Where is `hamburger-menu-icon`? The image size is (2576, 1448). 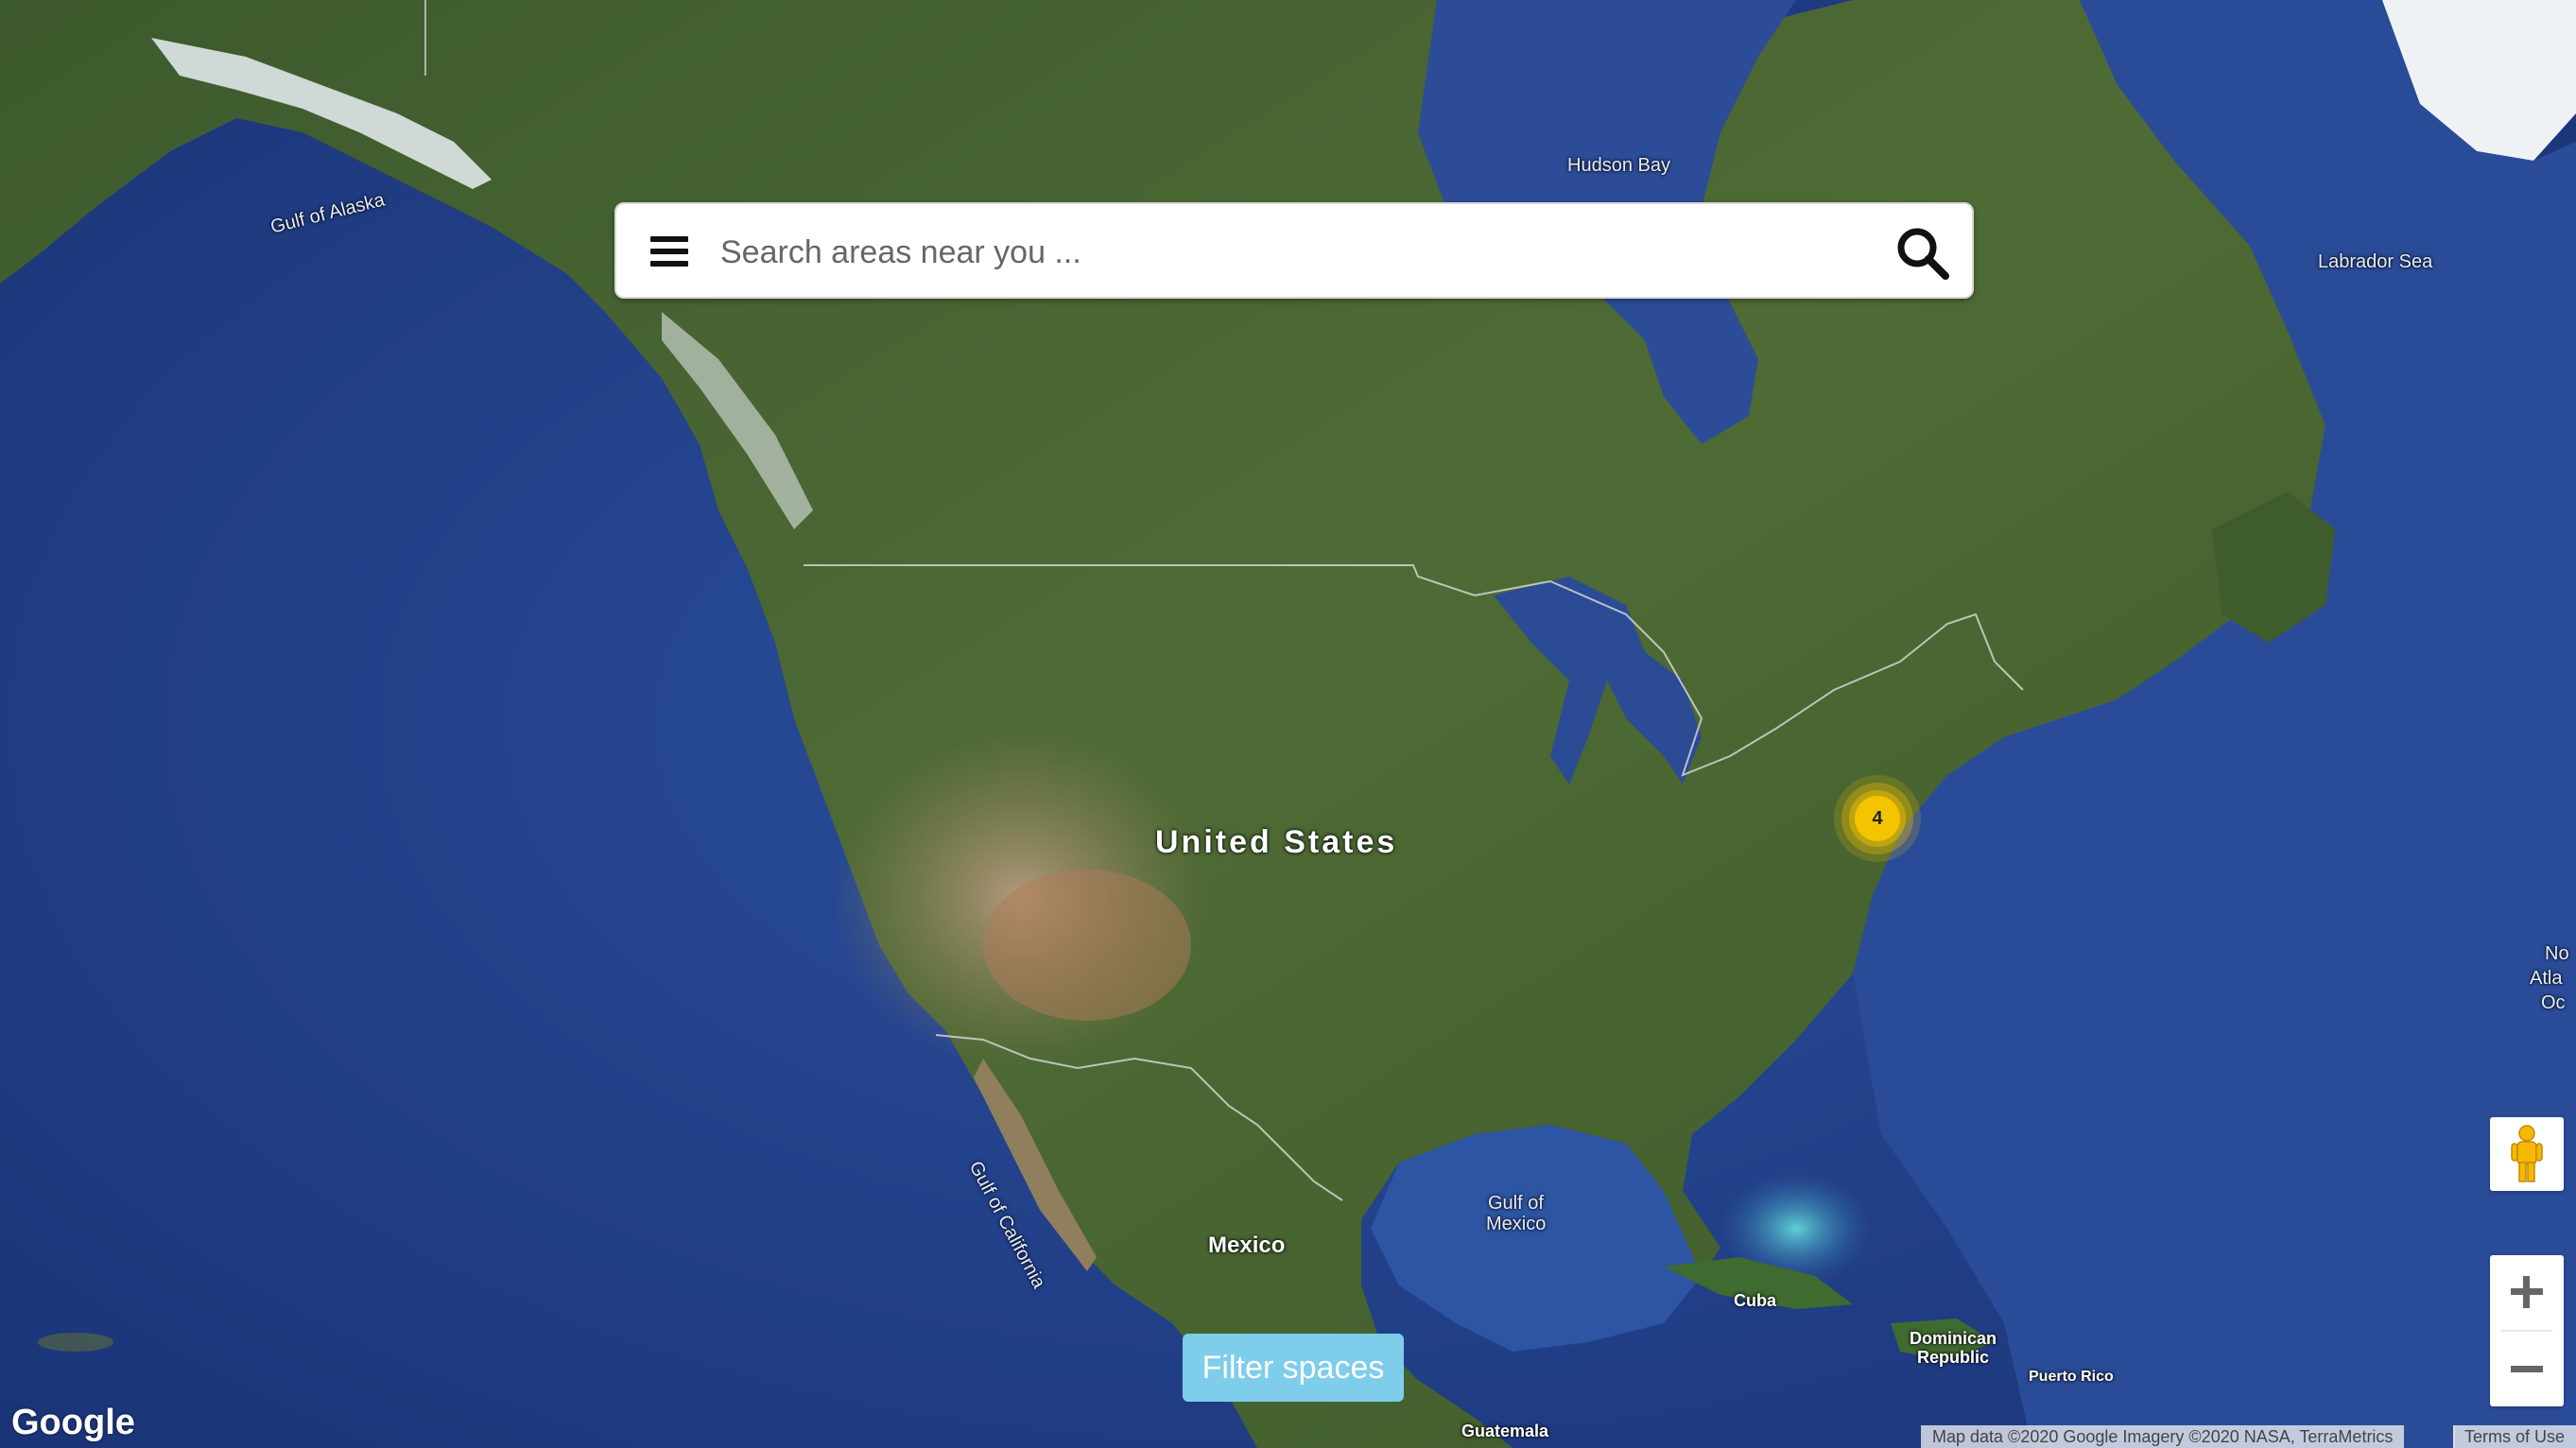 hamburger-menu-icon is located at coordinates (669, 252).